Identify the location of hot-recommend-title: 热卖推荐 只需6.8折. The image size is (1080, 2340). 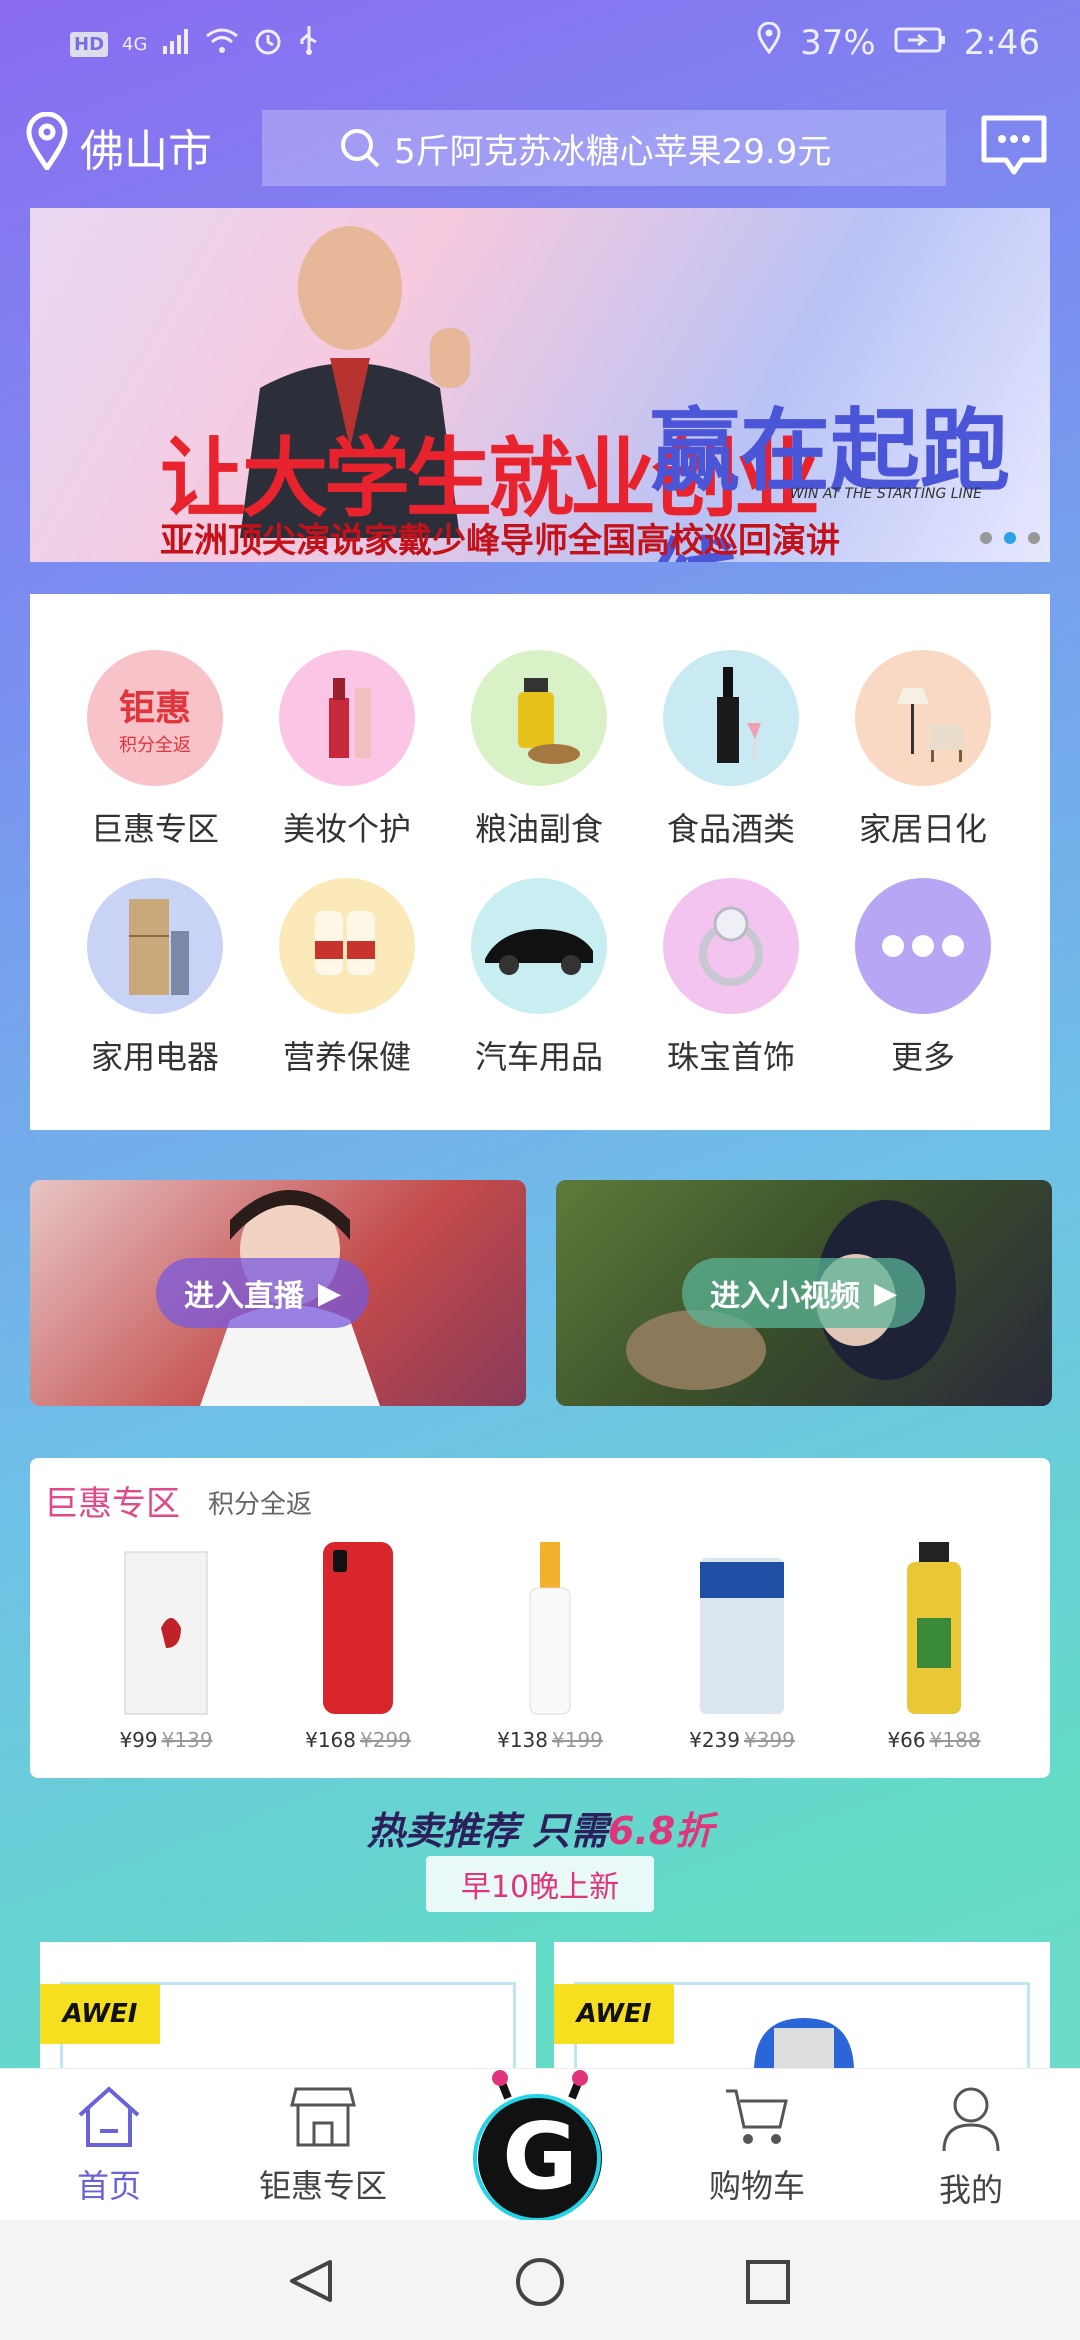
(540, 1827).